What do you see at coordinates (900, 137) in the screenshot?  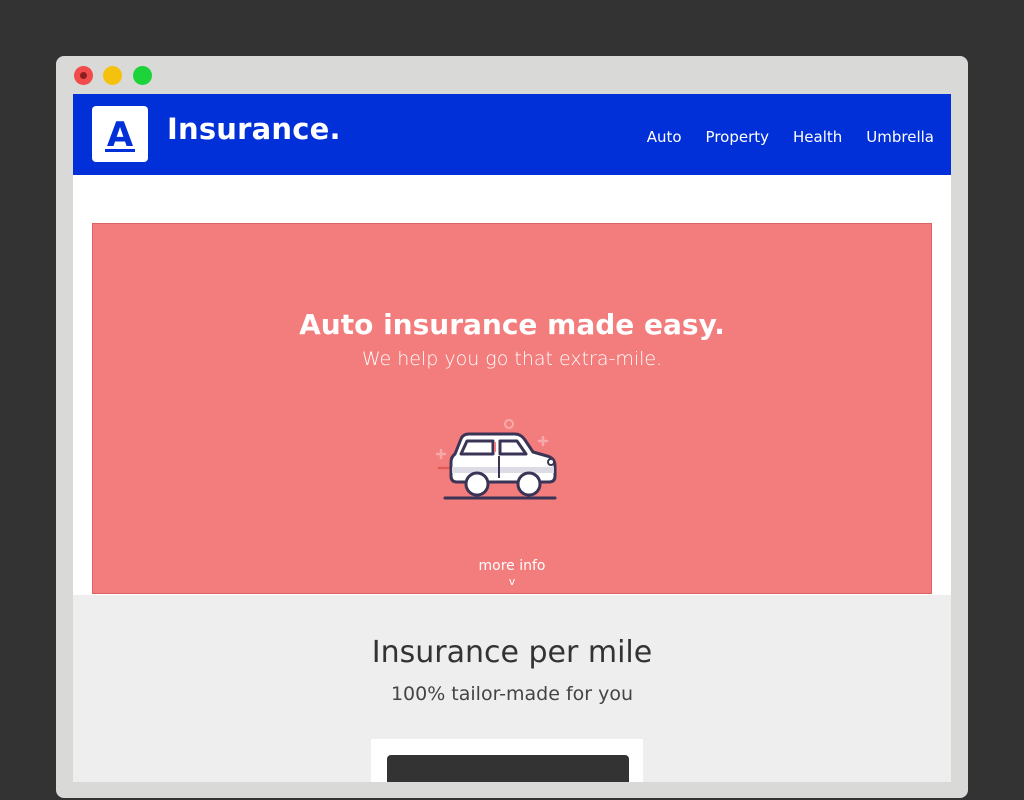 I see `nav-item-umbrella: Umbrella` at bounding box center [900, 137].